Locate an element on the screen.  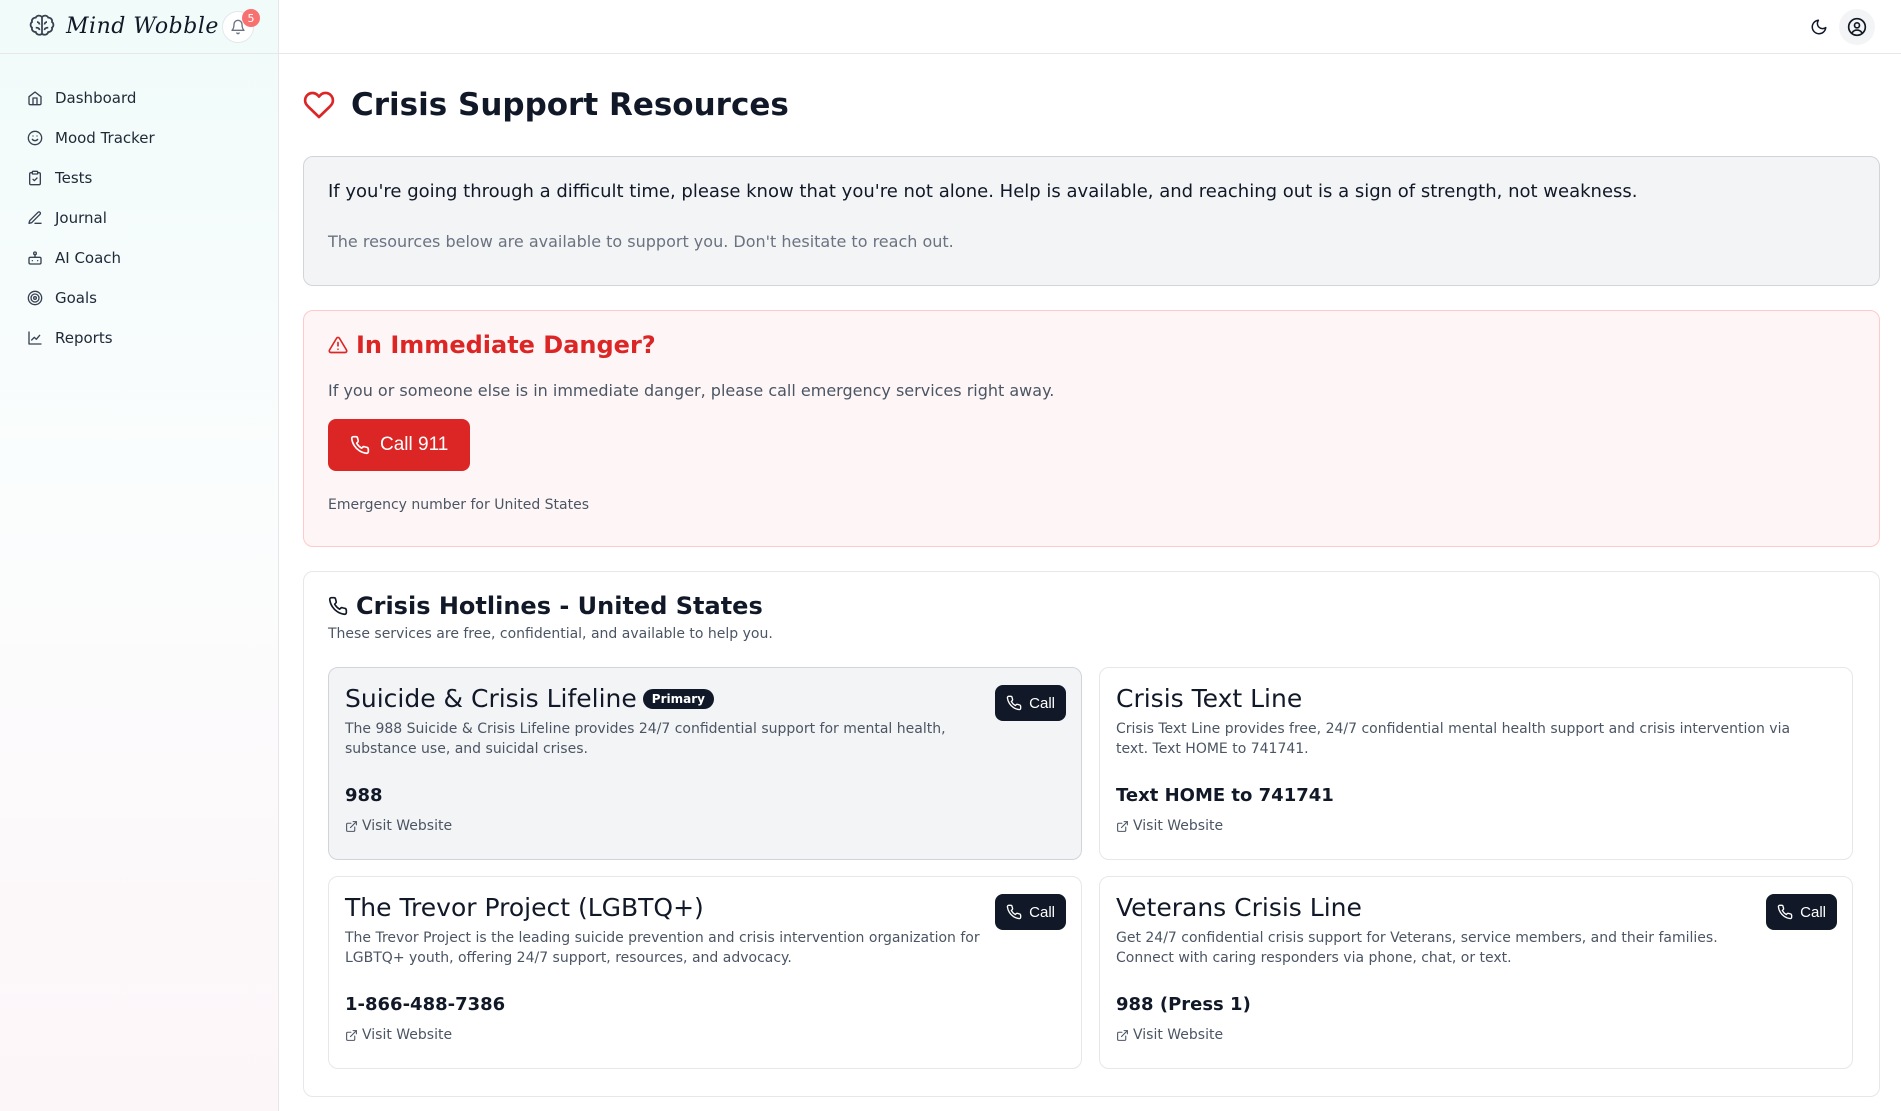
call-911-label: Call 911 is located at coordinates (414, 444).